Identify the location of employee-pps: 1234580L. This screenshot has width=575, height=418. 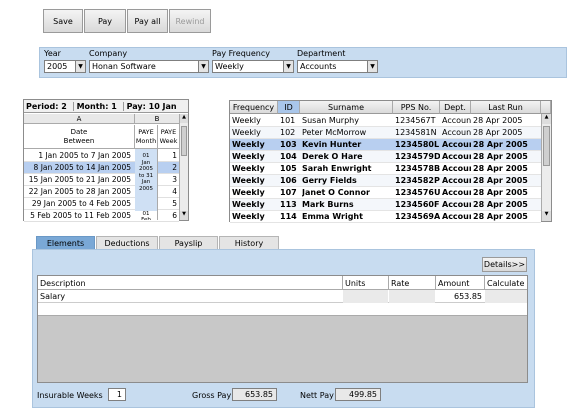
(417, 144).